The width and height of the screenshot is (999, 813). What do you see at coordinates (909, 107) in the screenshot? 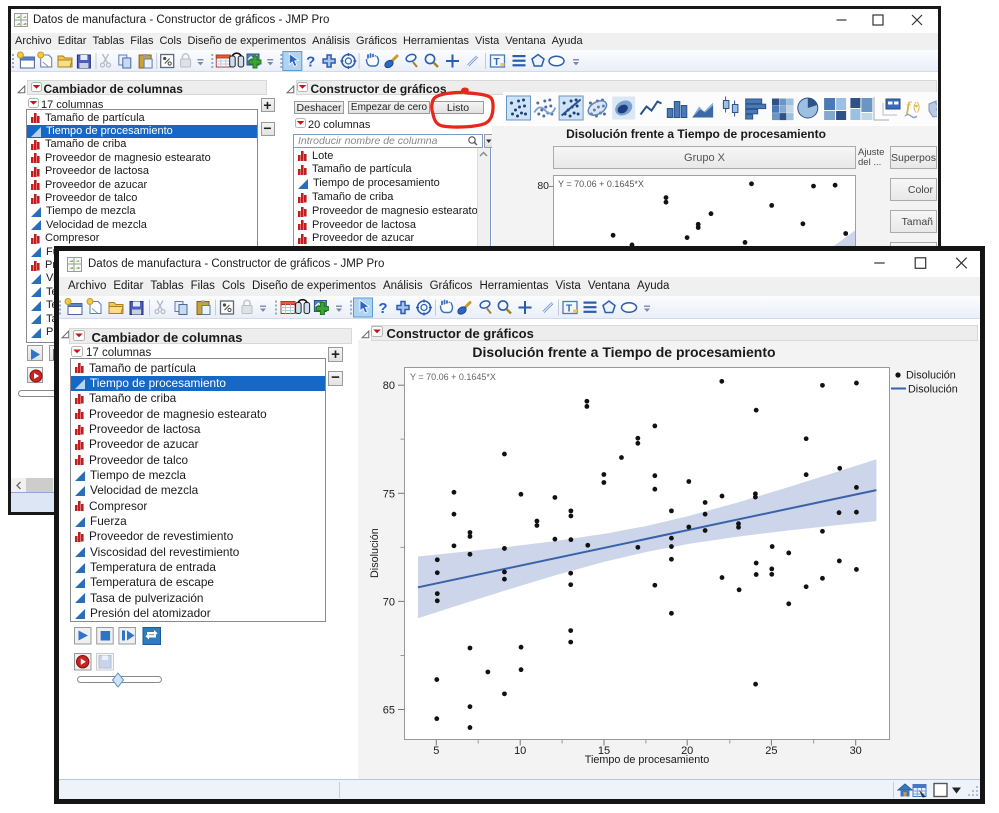
I see `svg-text: f` at bounding box center [909, 107].